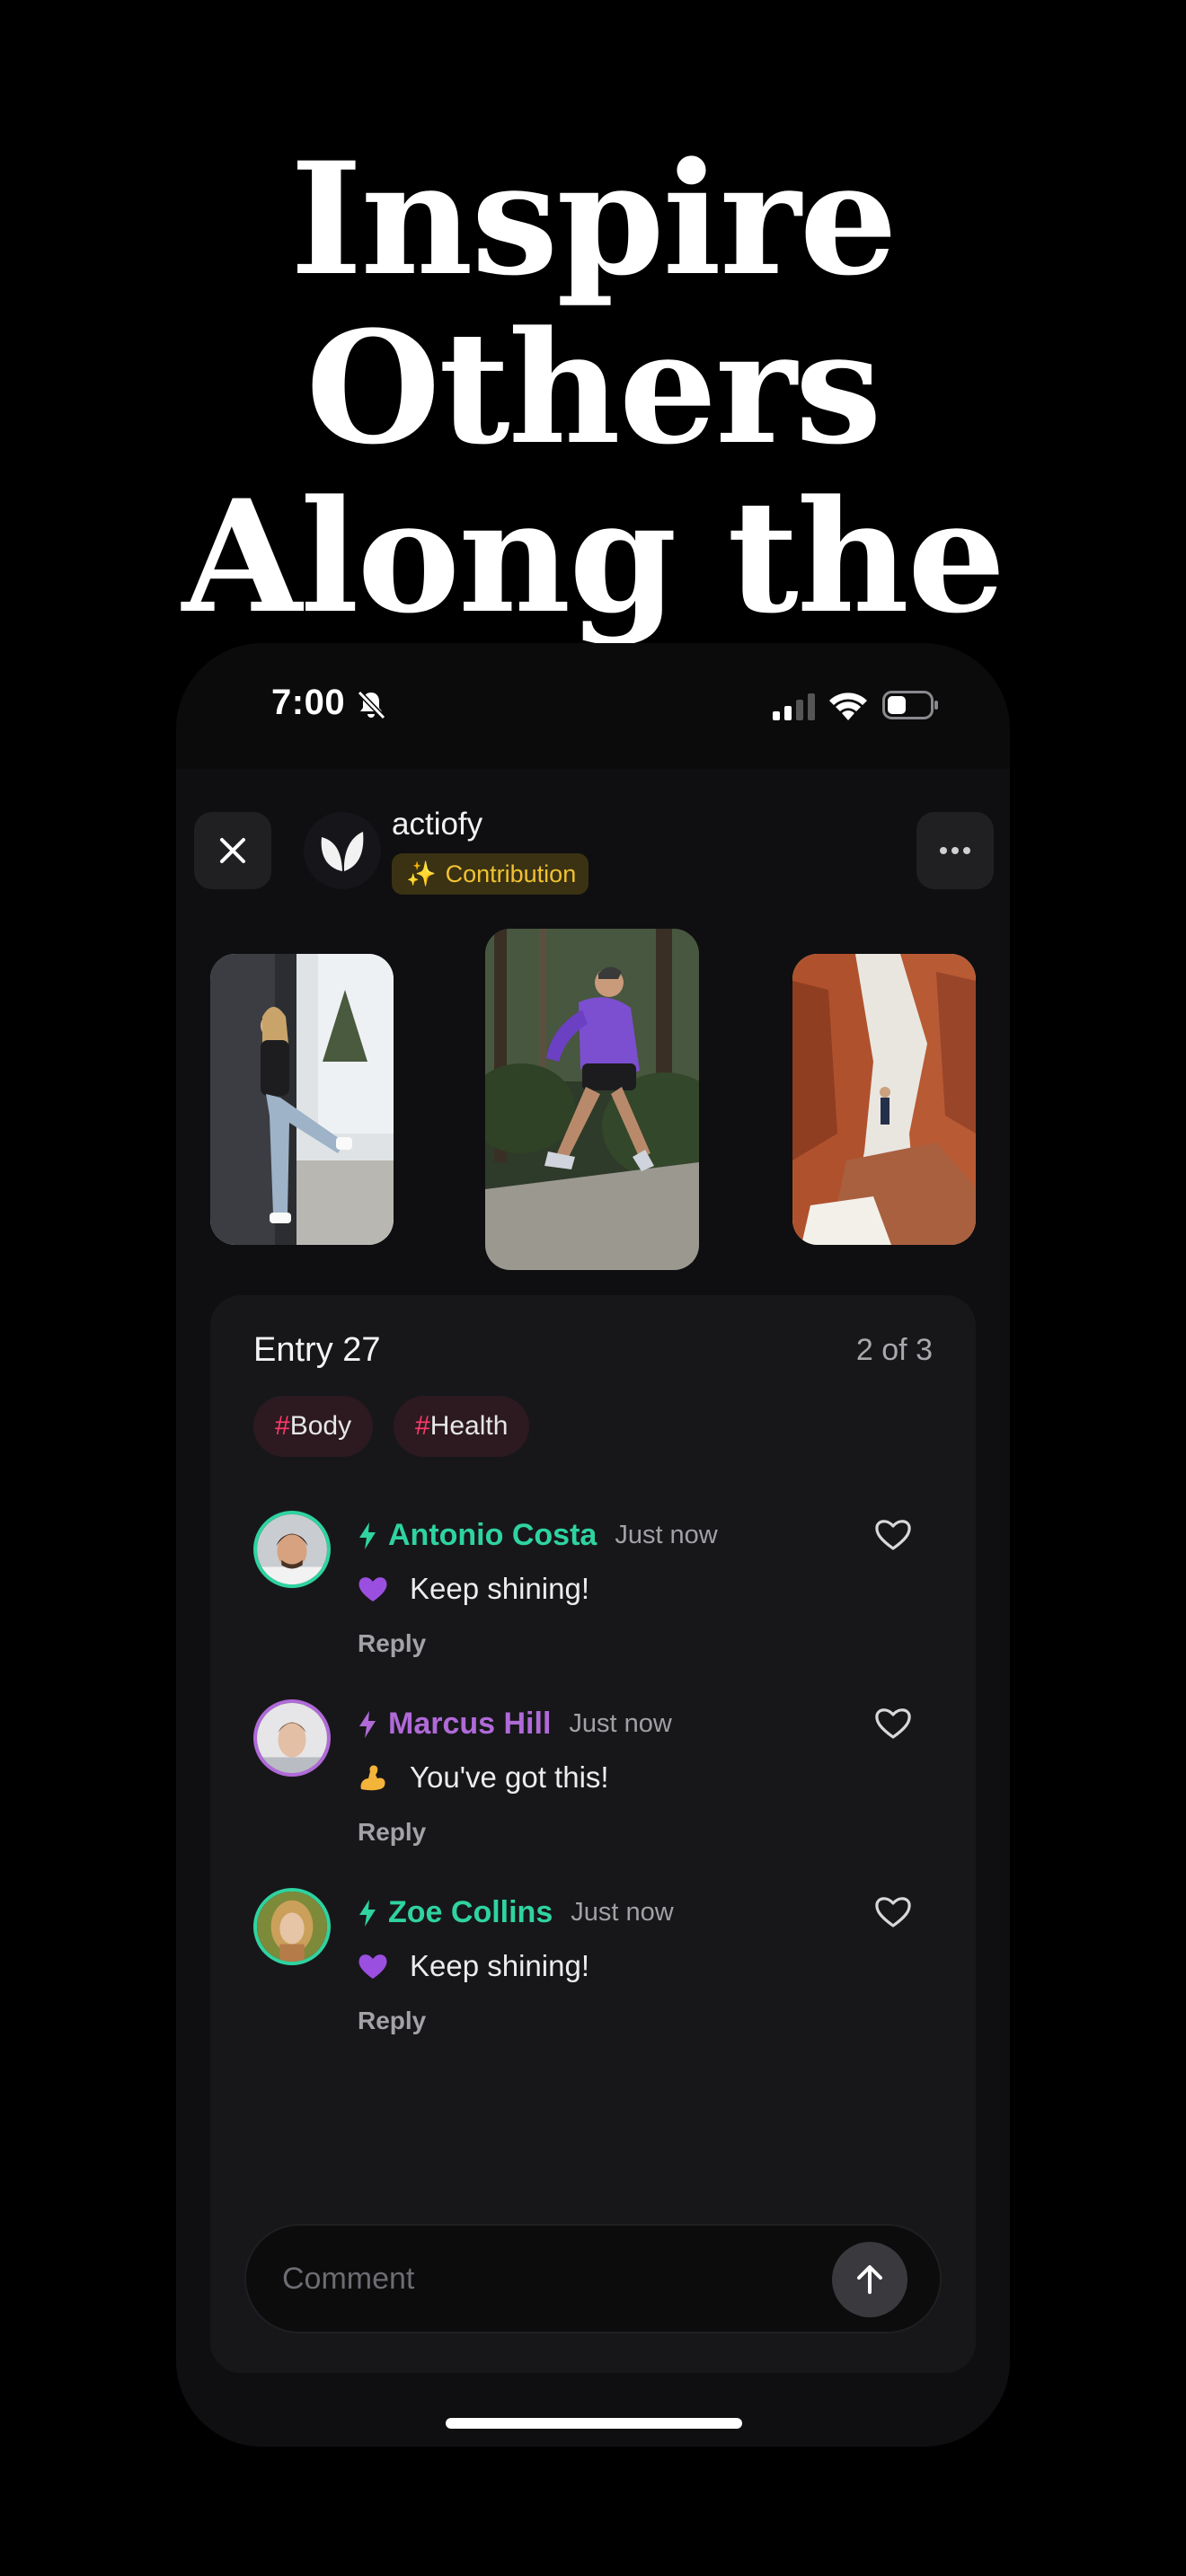 The width and height of the screenshot is (1186, 2576). I want to click on avatar-antonio-image, so click(292, 1549).